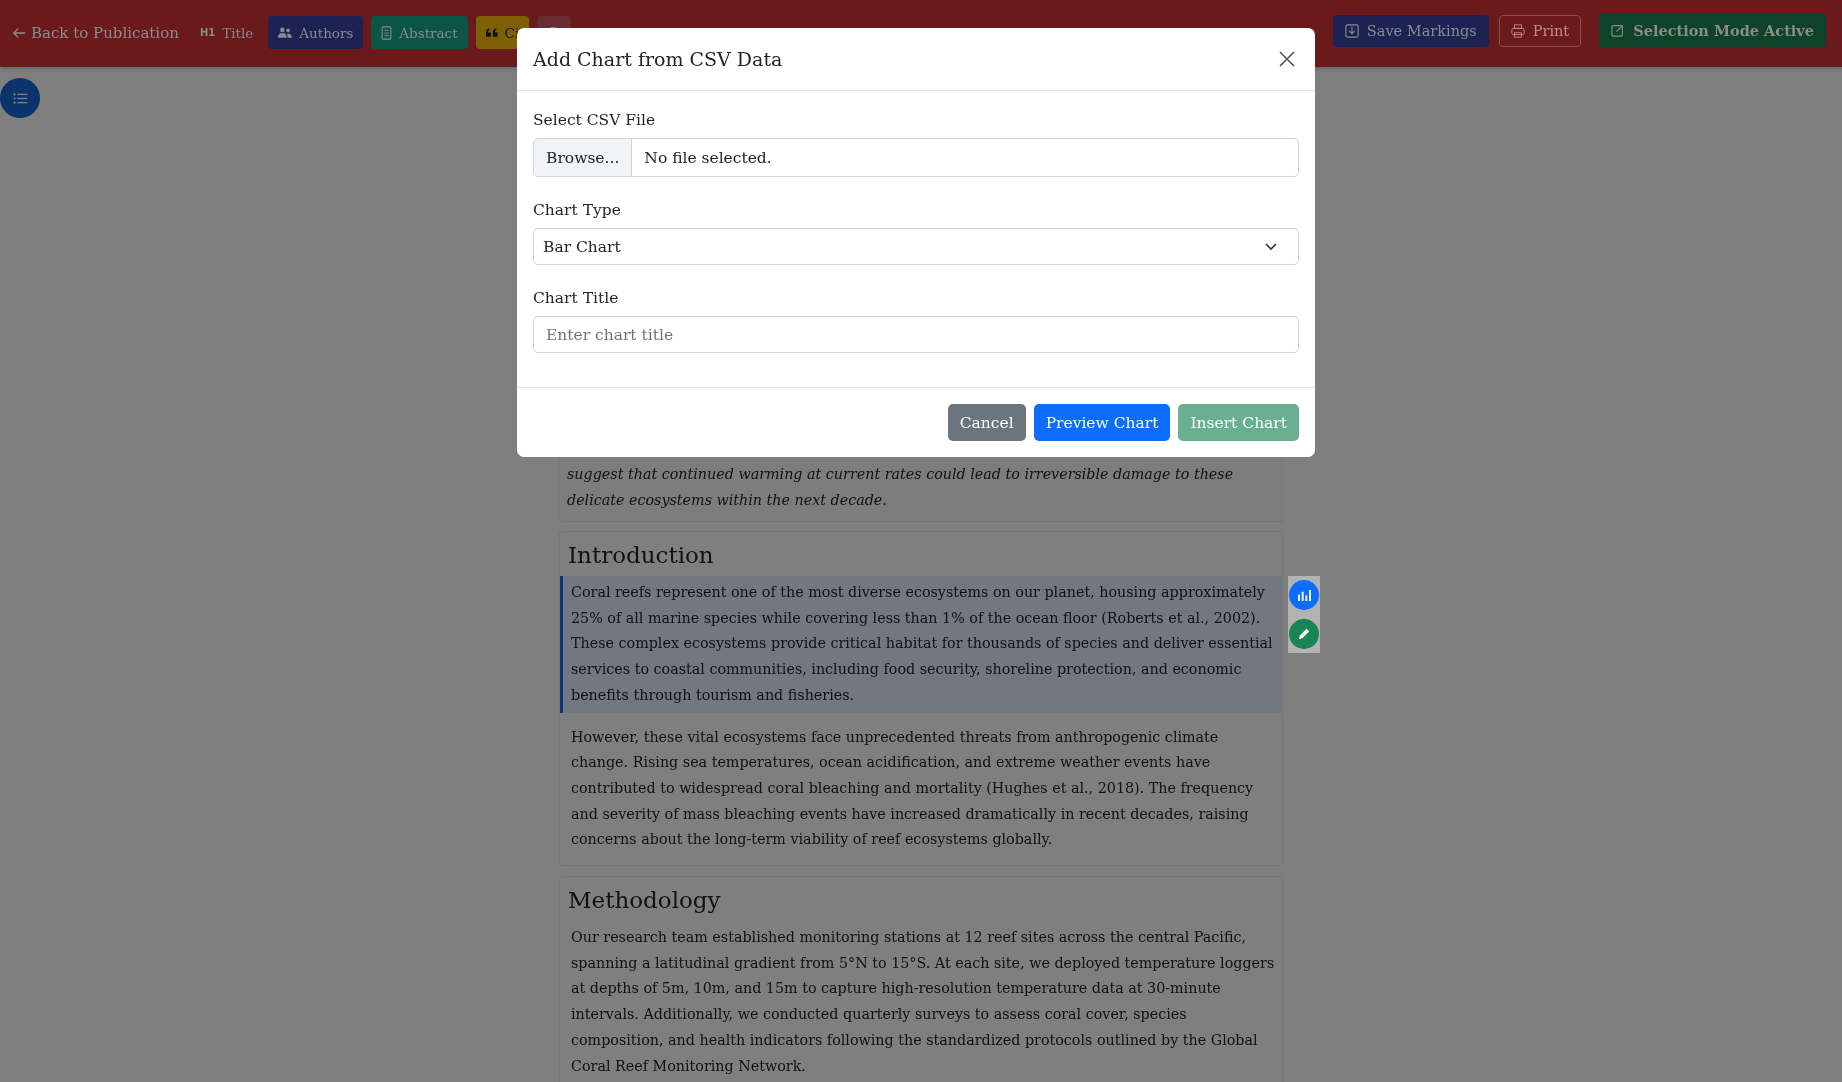 The height and width of the screenshot is (1082, 1842). I want to click on paragraph: However, these vital ecosystems face unprecedented threats from anthropogenic climate change. Rising sea temperatures, ocean acidification, and extreme weather events have contributed to widespread coral bleaching and mortality (Hughes et al., 2018). The frequency and severity of mass bleaching events have increased dramatically in recent decades, raising concerns about the long-term viability of reef ecosystems globally., so click(921, 789).